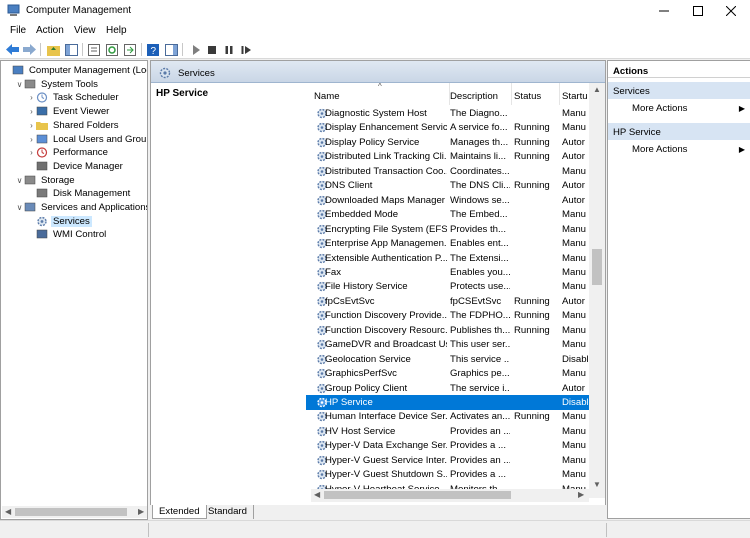 This screenshot has width=750, height=538. Describe the element at coordinates (455, 272) in the screenshot. I see `service-row: Fax Enables you... Manu` at that location.